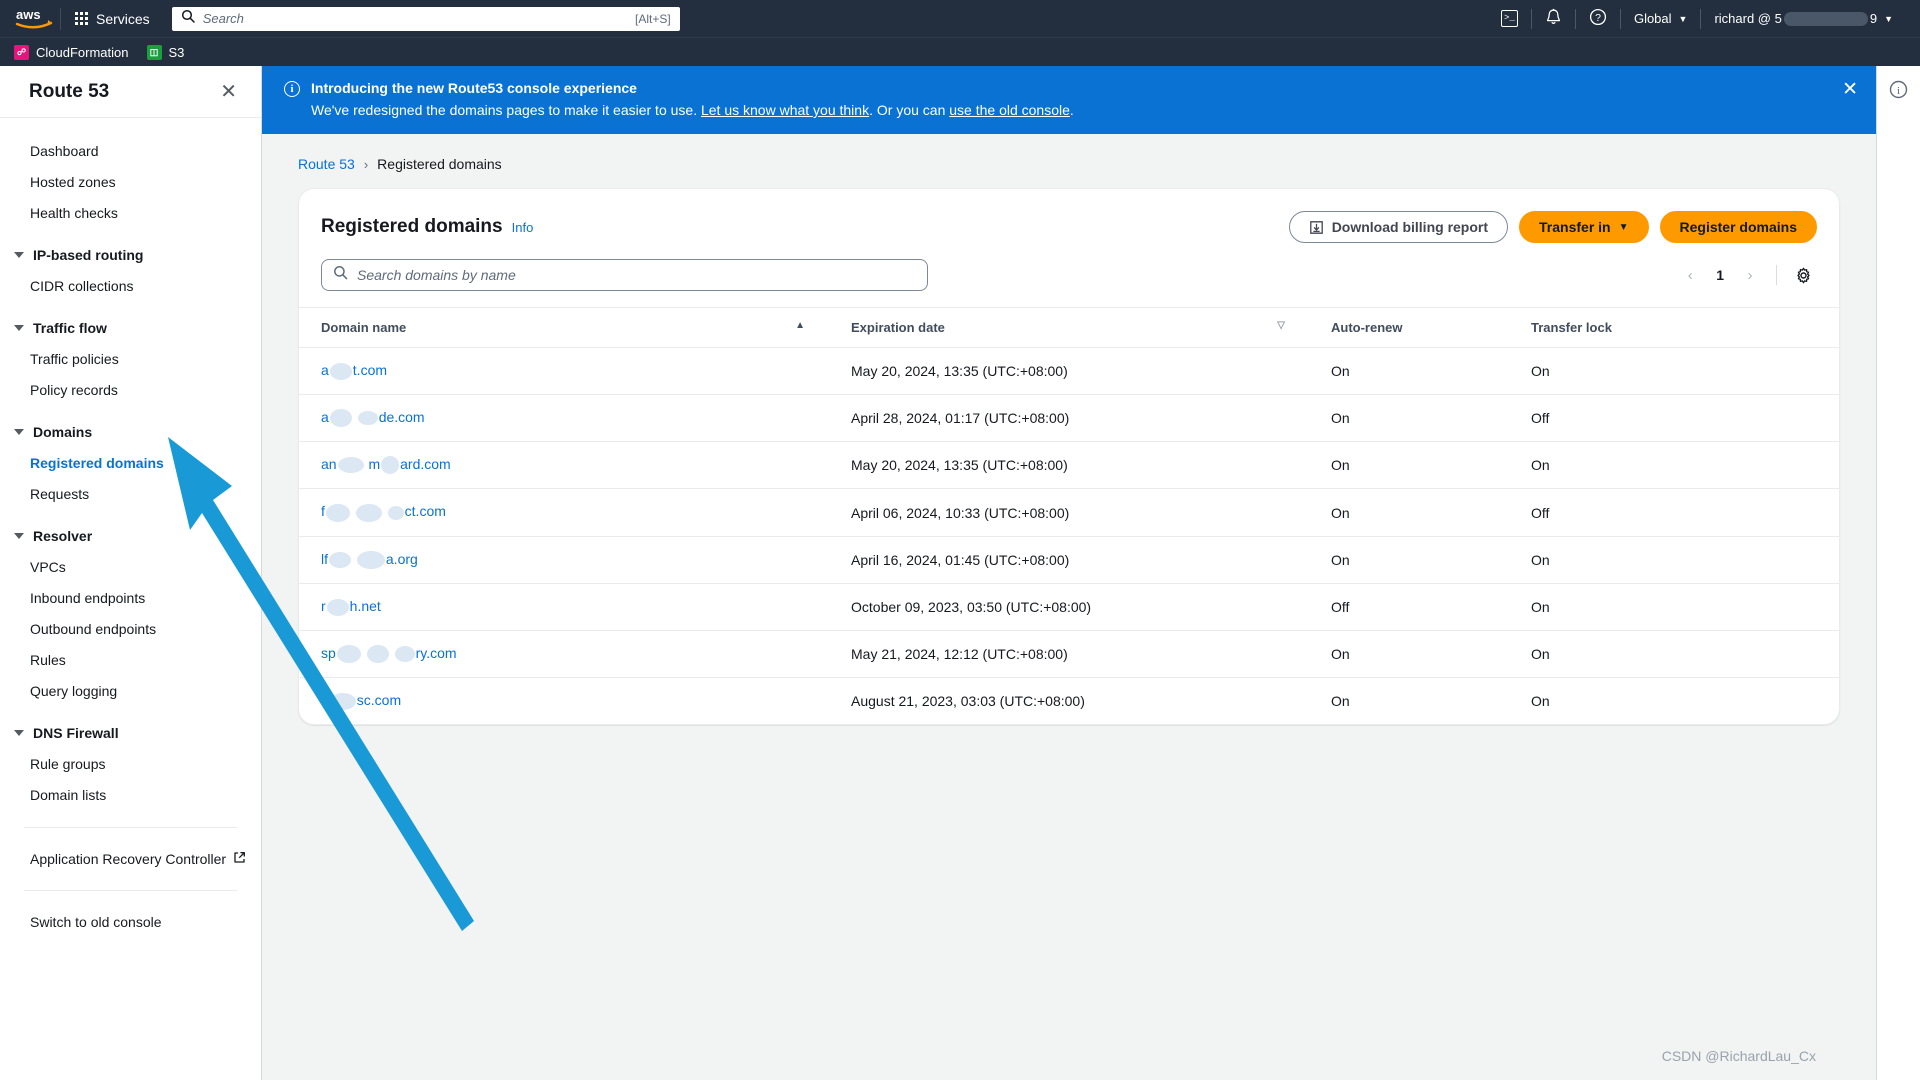 The image size is (1920, 1080). I want to click on aws-logo-icon: aws, so click(30, 19).